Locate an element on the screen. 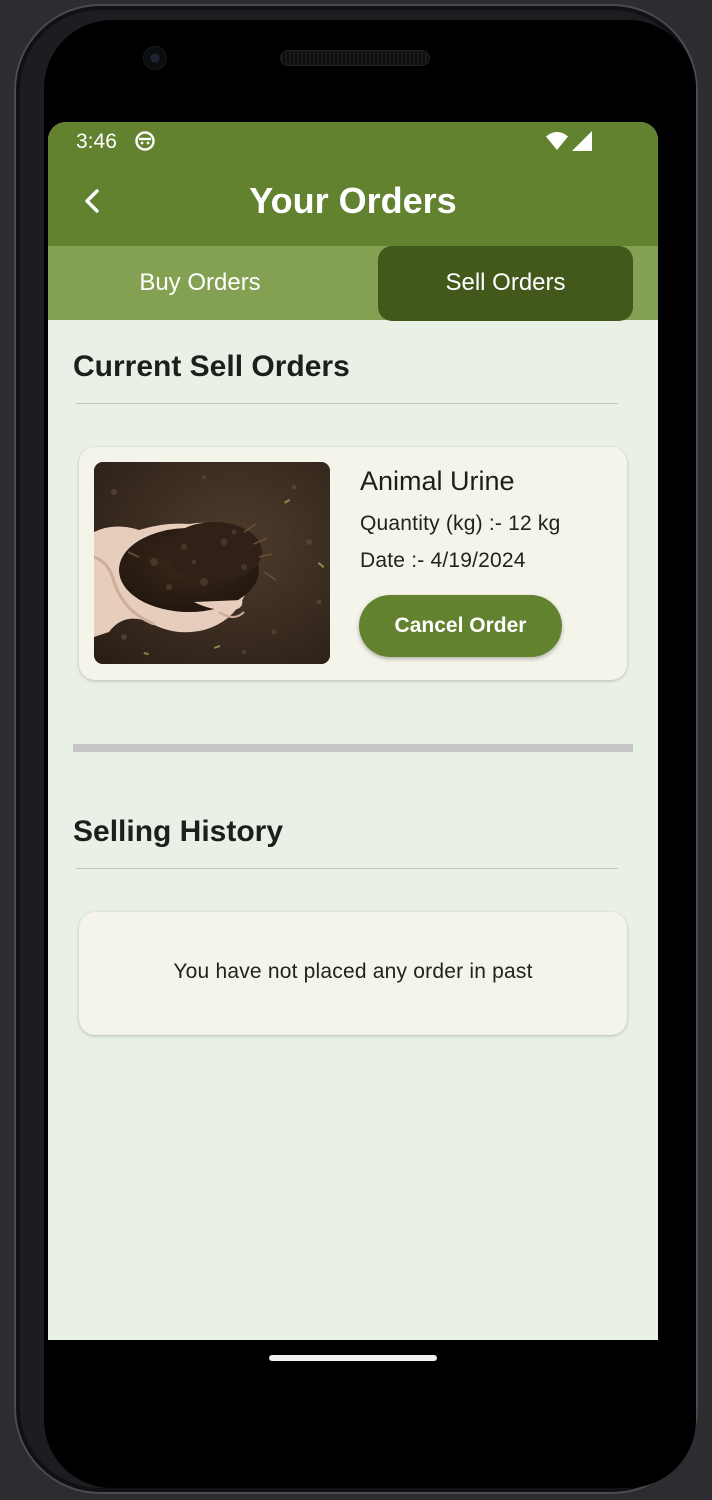 This screenshot has height=1500, width=712. empty-history-card: You have not placed any order in past is located at coordinates (353, 973).